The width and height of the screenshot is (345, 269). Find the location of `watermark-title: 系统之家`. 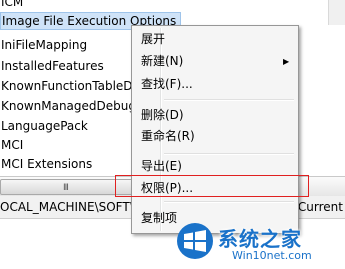

watermark-title: 系统之家 is located at coordinates (260, 239).